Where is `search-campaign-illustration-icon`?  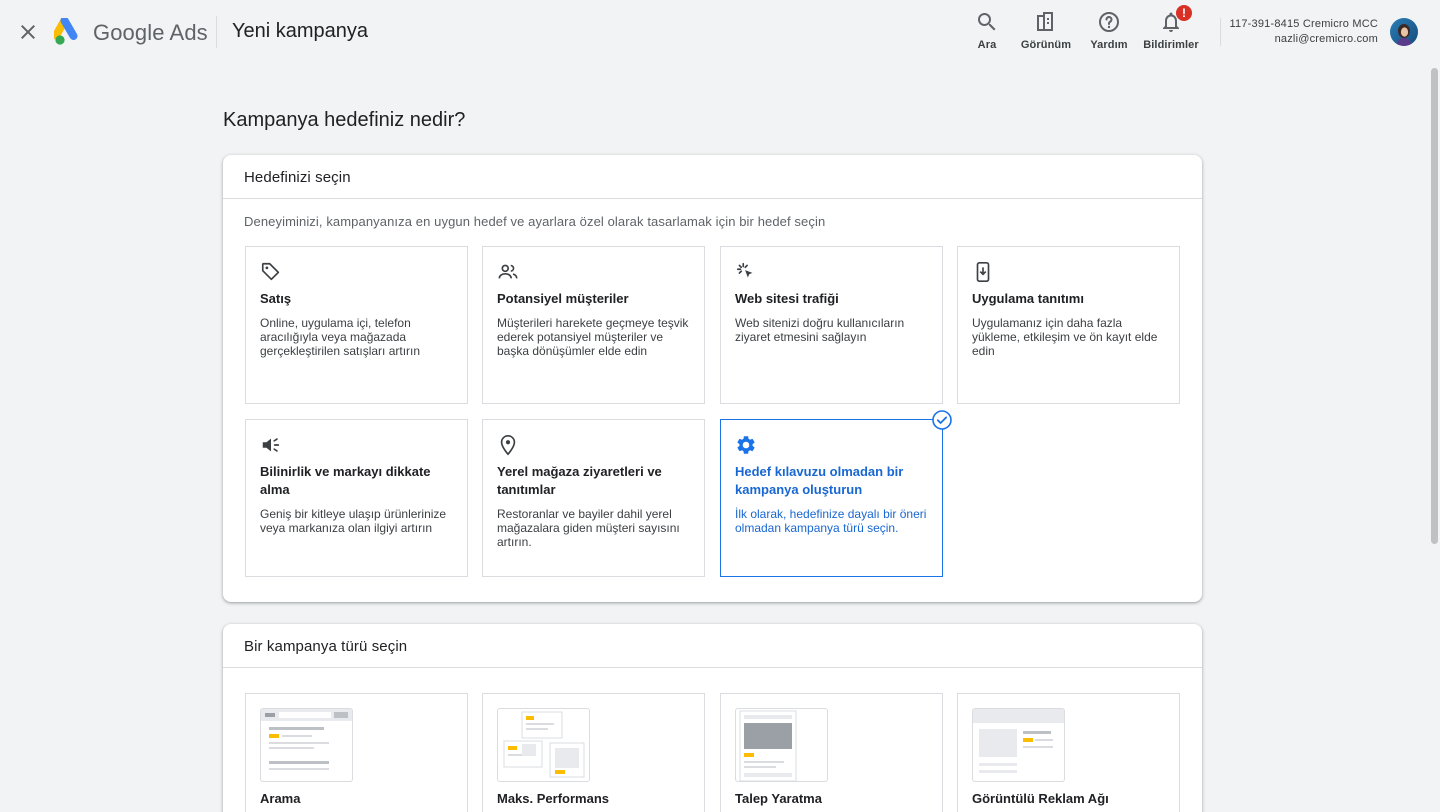
search-campaign-illustration-icon is located at coordinates (306, 745).